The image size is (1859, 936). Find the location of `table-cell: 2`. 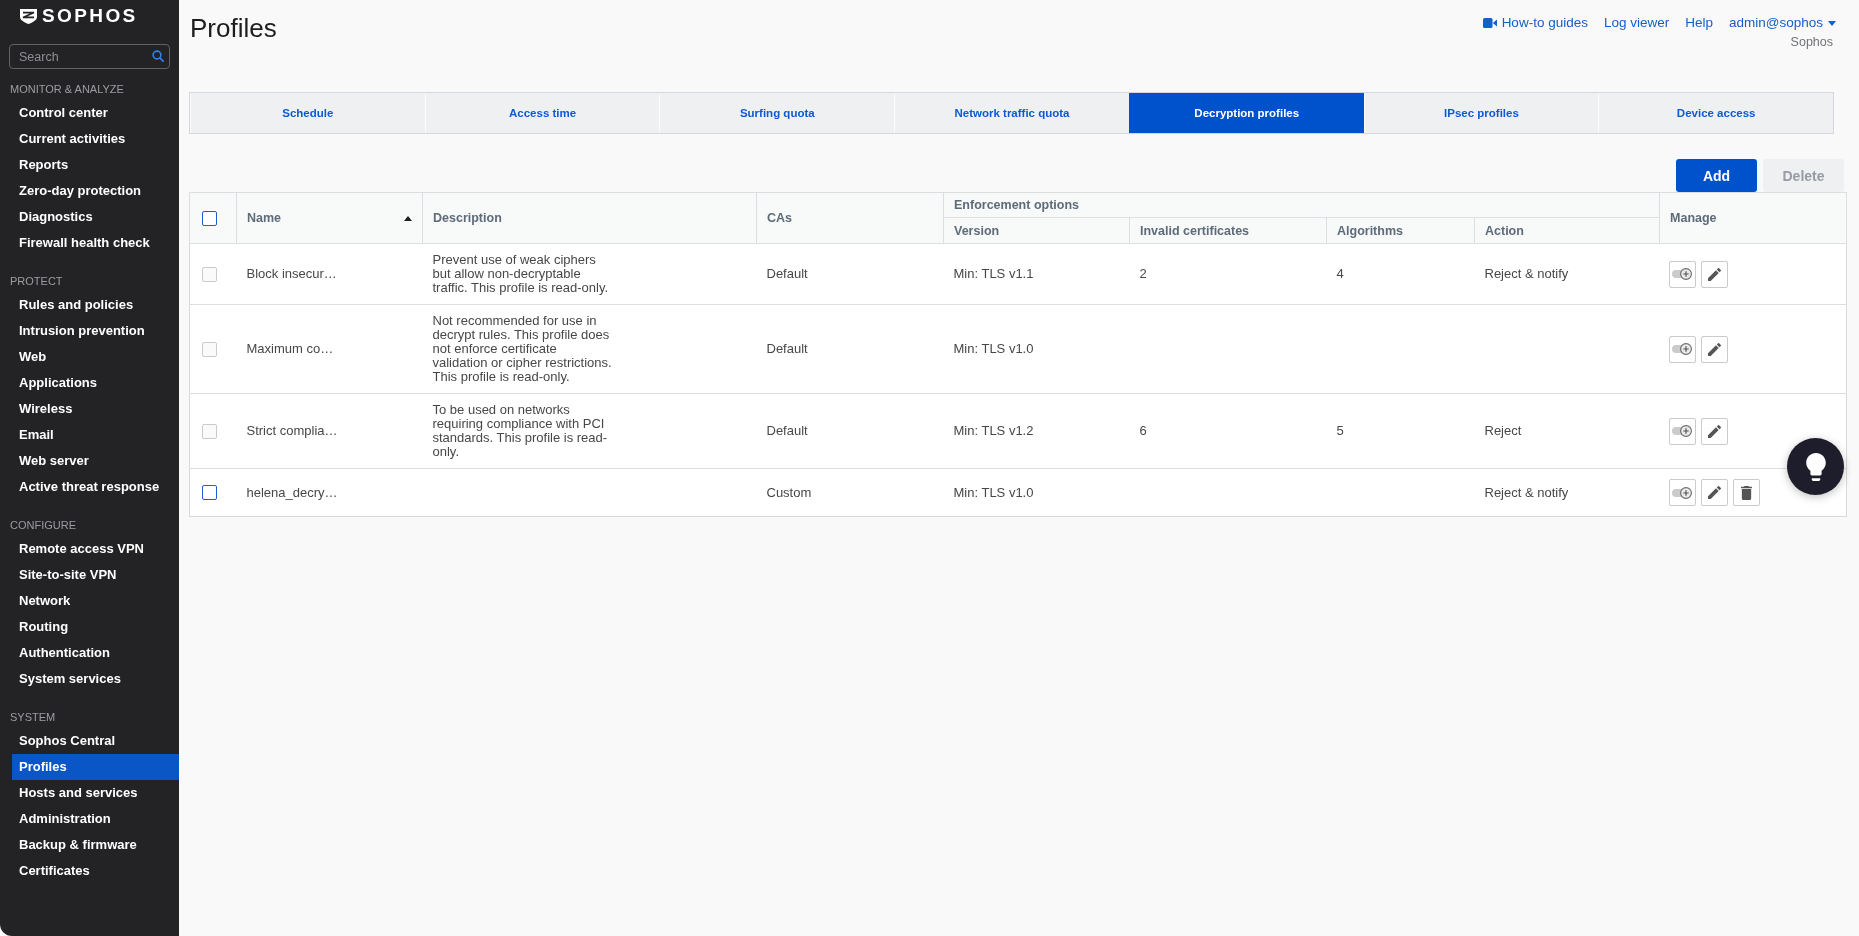

table-cell: 2 is located at coordinates (1228, 274).